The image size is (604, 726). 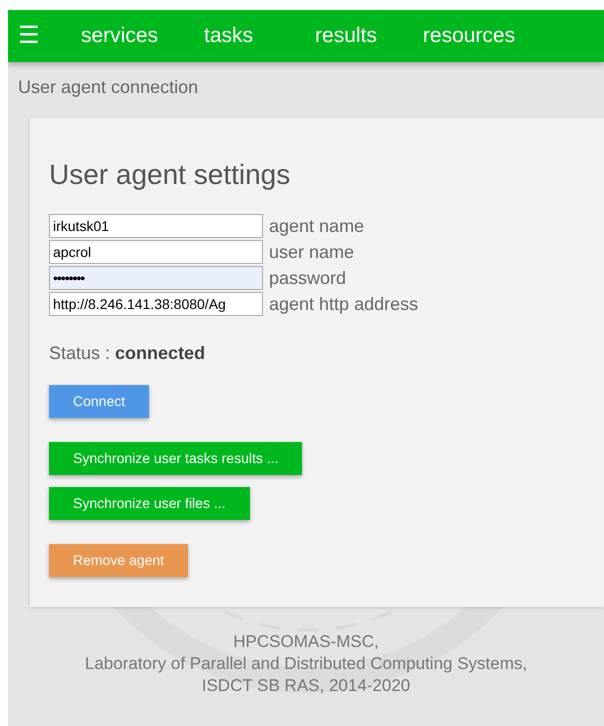 I want to click on connect-button: Connect, so click(x=99, y=401).